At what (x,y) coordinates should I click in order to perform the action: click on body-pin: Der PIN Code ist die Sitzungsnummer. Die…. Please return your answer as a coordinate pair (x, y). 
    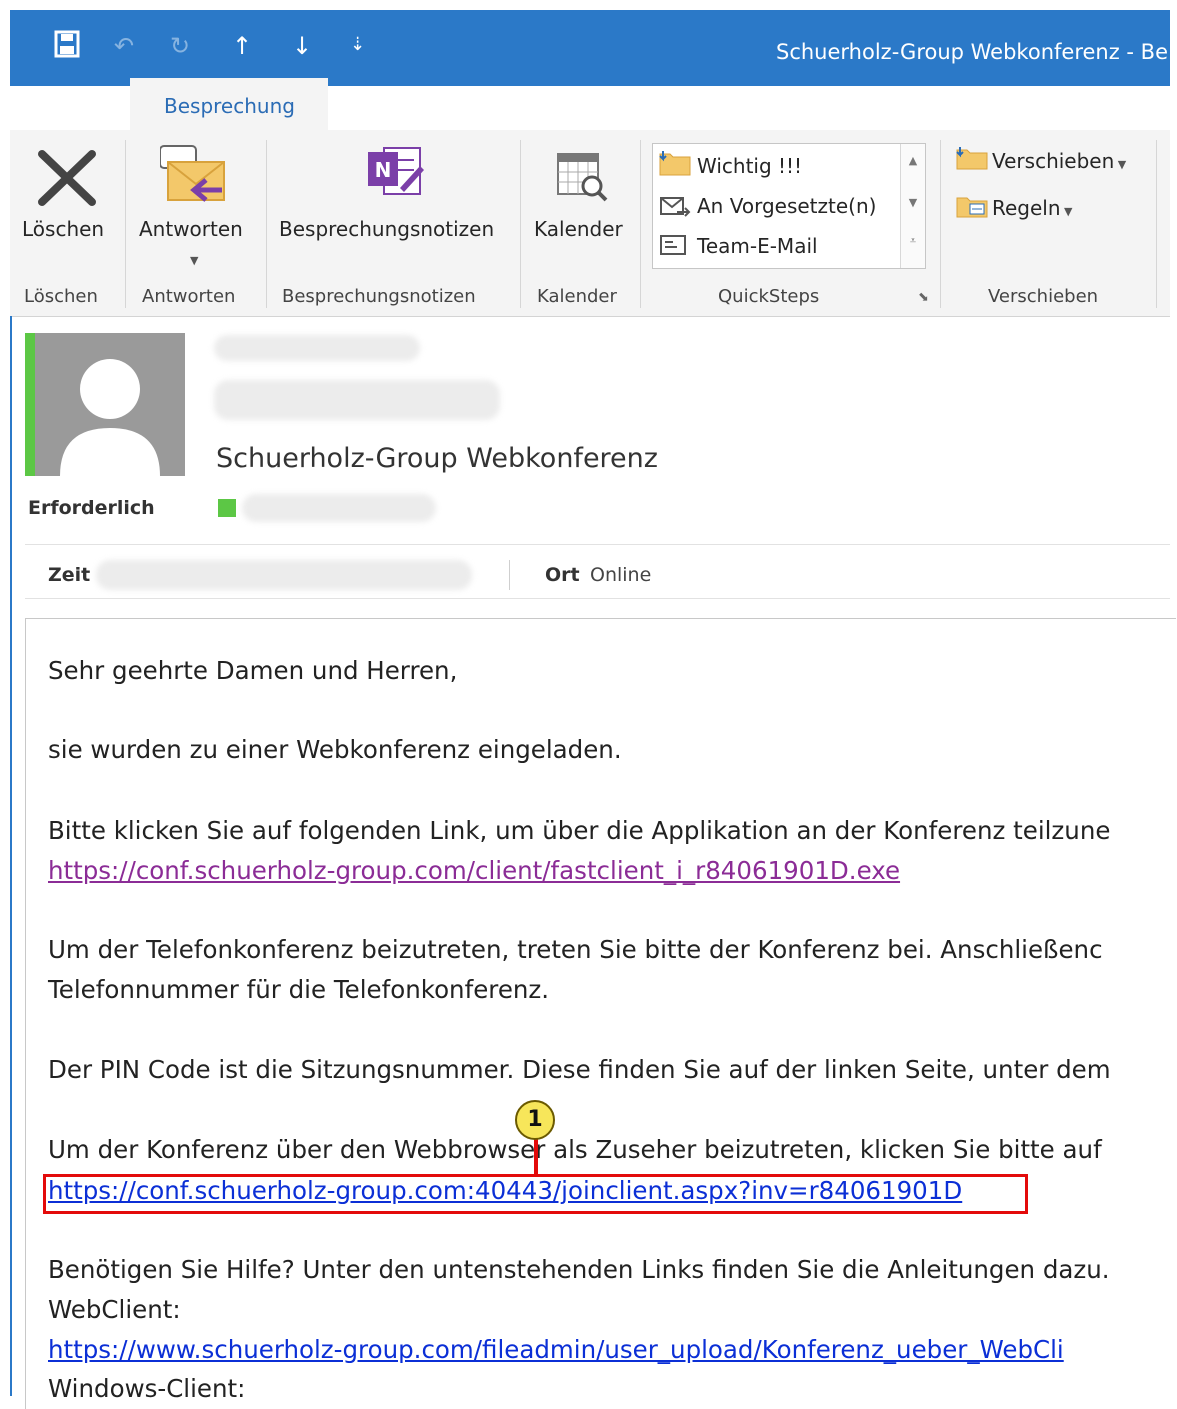
    Looking at the image, I should click on (579, 1069).